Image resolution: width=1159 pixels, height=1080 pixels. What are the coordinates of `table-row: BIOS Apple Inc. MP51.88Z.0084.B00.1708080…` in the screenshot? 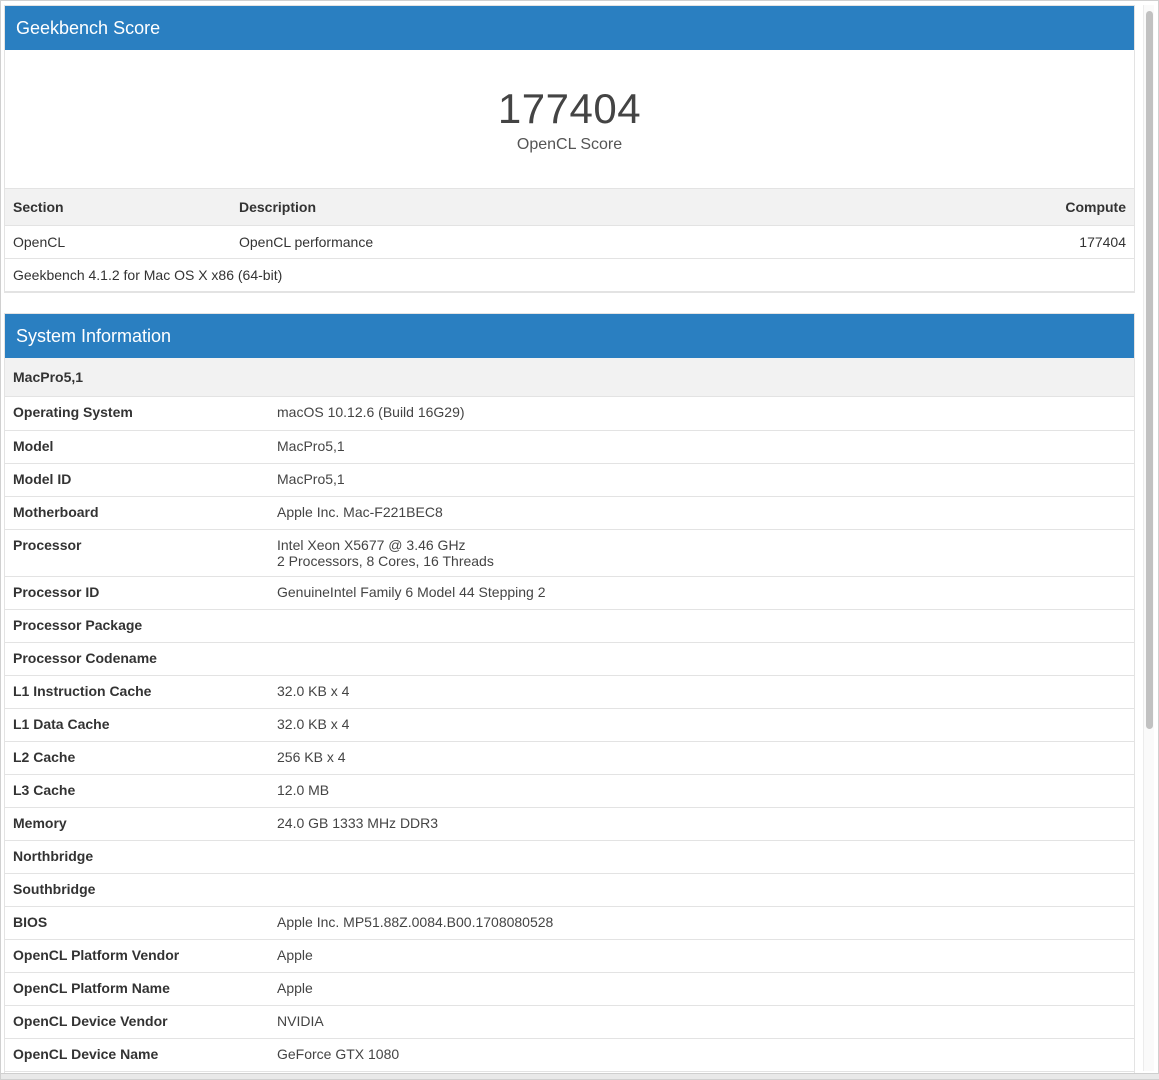 It's located at (569, 923).